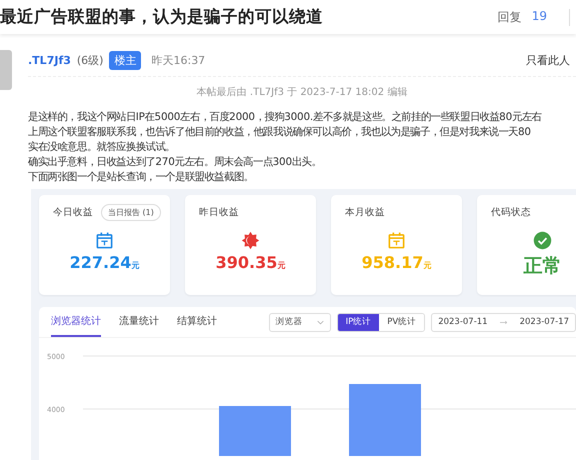 The height and width of the screenshot is (460, 576). What do you see at coordinates (539, 16) in the screenshot?
I see `reply-count: 19` at bounding box center [539, 16].